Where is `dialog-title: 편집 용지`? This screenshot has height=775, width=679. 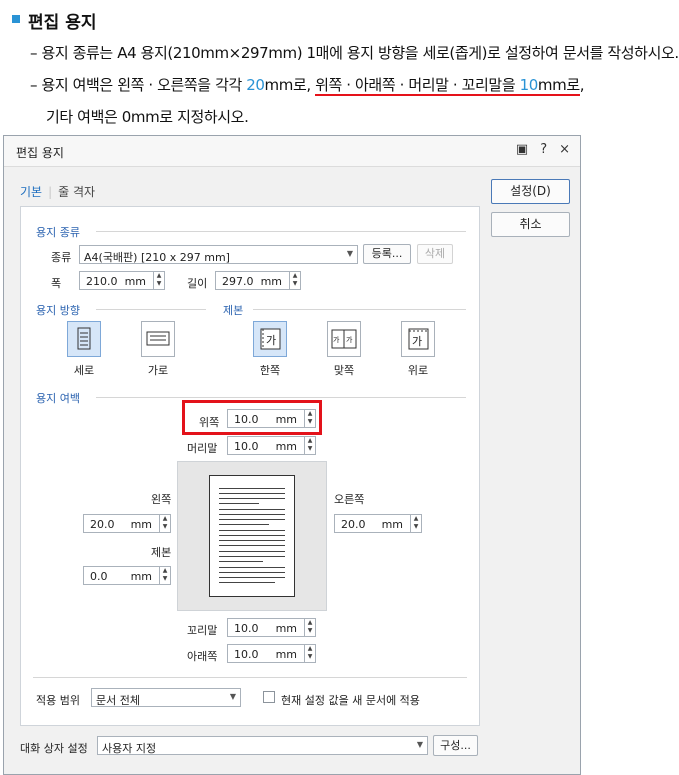 dialog-title: 편집 용지 is located at coordinates (40, 153).